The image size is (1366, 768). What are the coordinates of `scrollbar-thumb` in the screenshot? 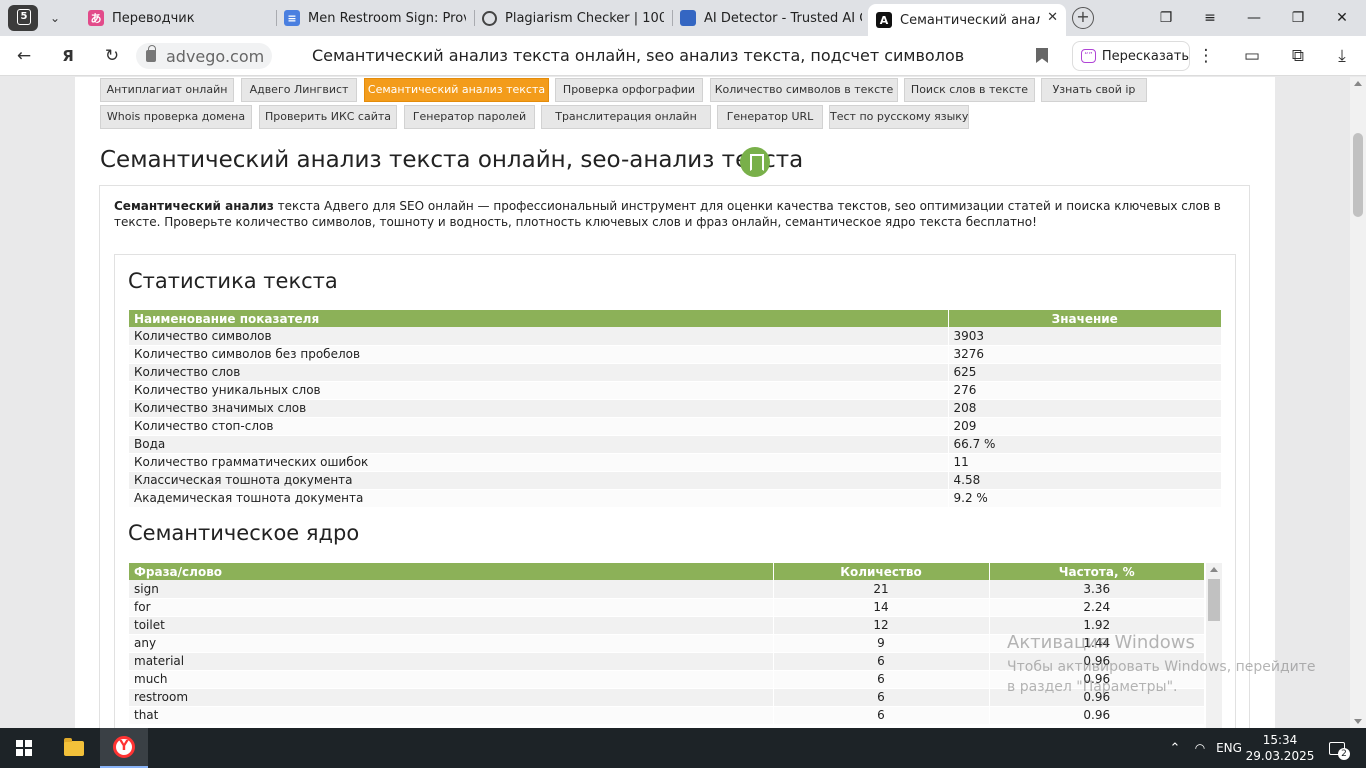 It's located at (1214, 600).